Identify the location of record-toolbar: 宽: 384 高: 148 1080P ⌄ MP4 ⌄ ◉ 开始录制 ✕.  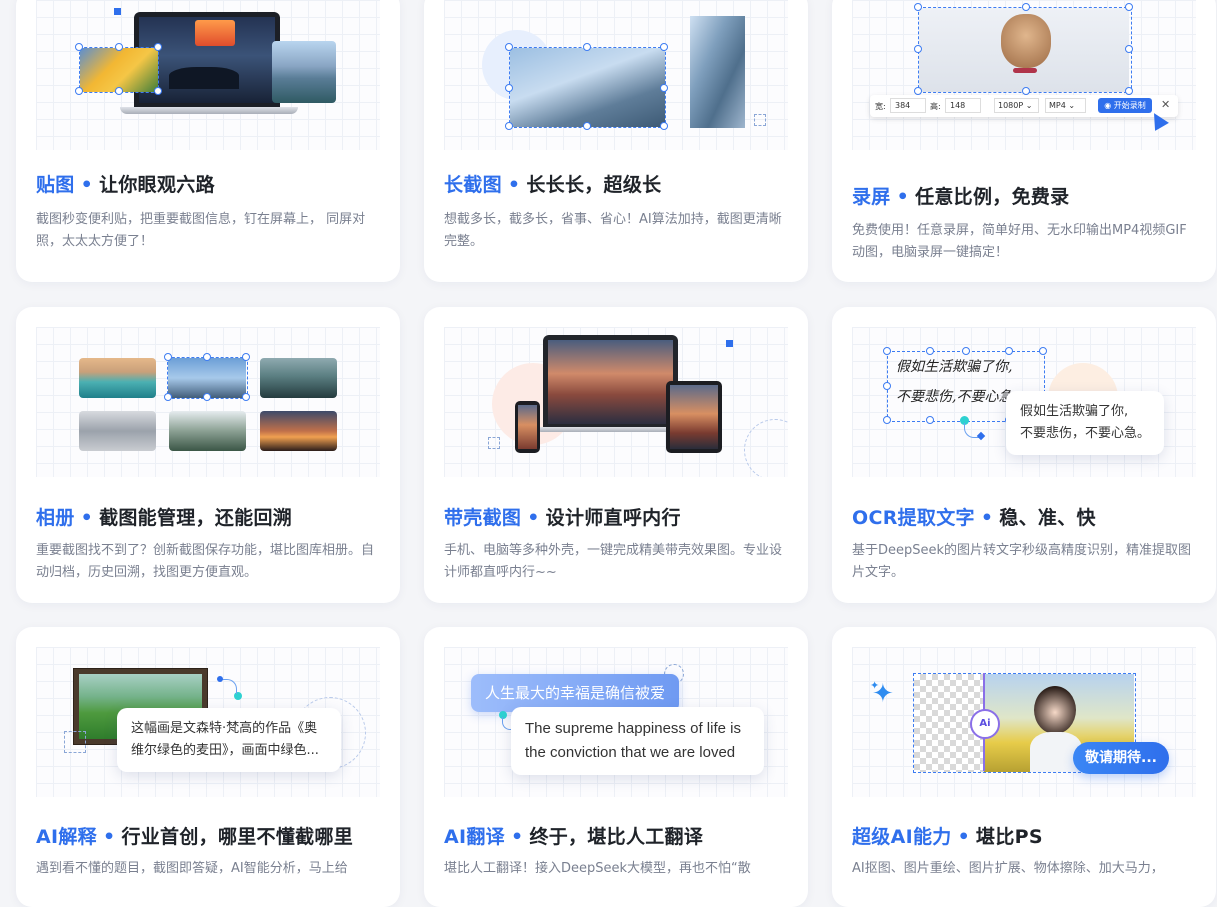
(1024, 106).